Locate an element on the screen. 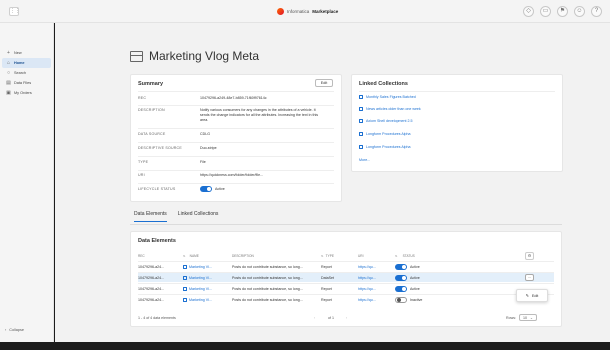 This screenshot has height=350, width=610. summary-label: DATA SOURCE is located at coordinates (152, 134).